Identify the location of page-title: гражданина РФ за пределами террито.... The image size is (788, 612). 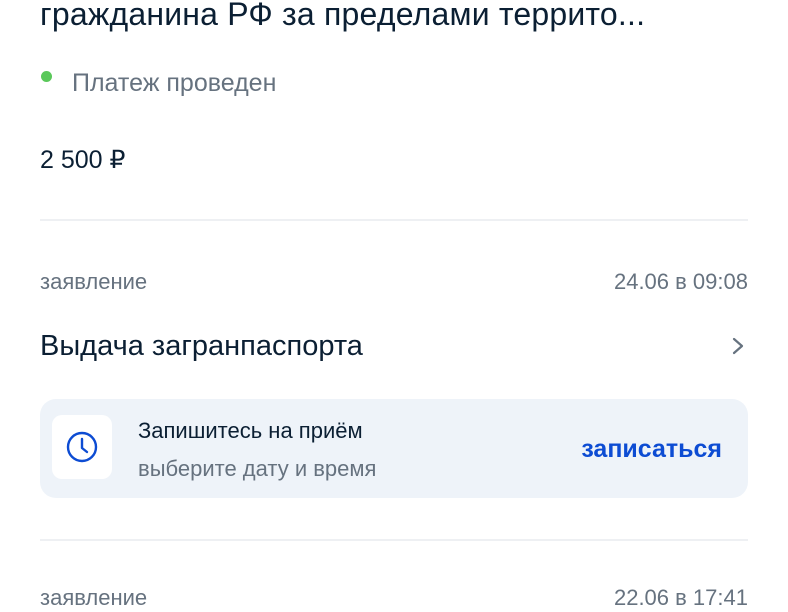
(343, 16).